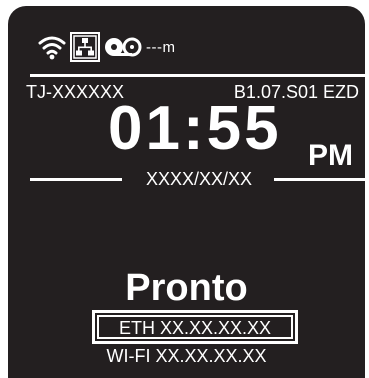  Describe the element at coordinates (186, 356) in the screenshot. I see `wifi-address: WI-FI XX.XX.XX.XX` at that location.